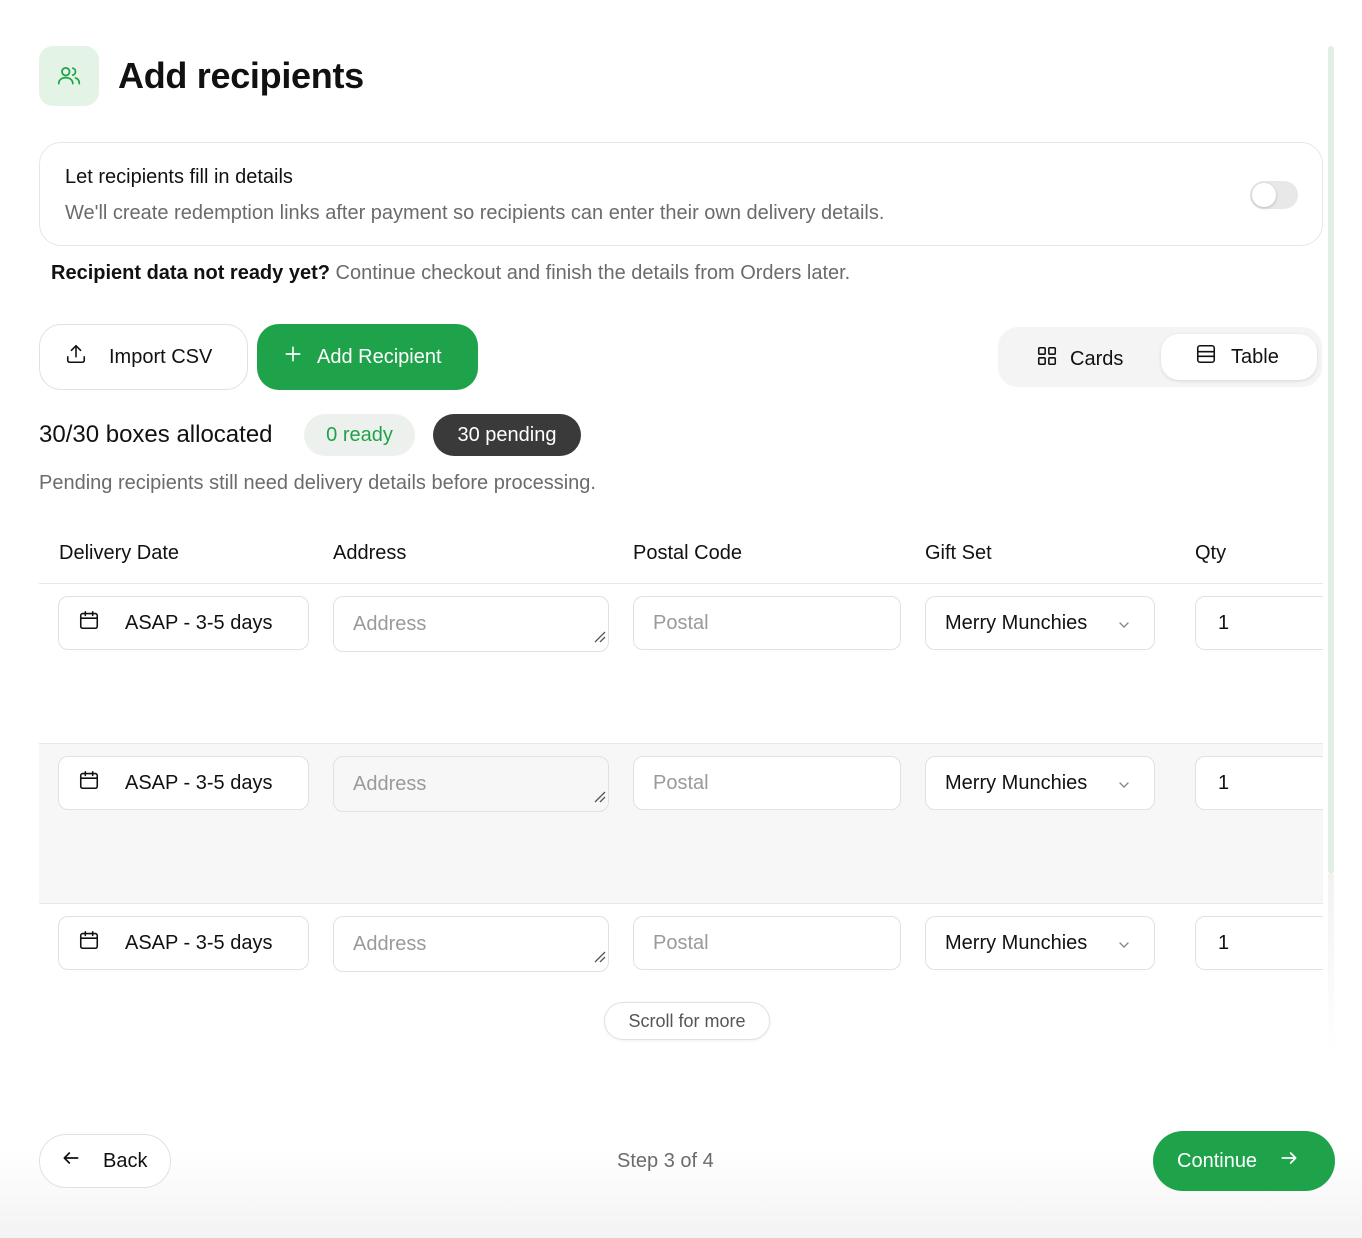 The width and height of the screenshot is (1362, 1238). What do you see at coordinates (507, 435) in the screenshot?
I see `pending-badge: 30 pending` at bounding box center [507, 435].